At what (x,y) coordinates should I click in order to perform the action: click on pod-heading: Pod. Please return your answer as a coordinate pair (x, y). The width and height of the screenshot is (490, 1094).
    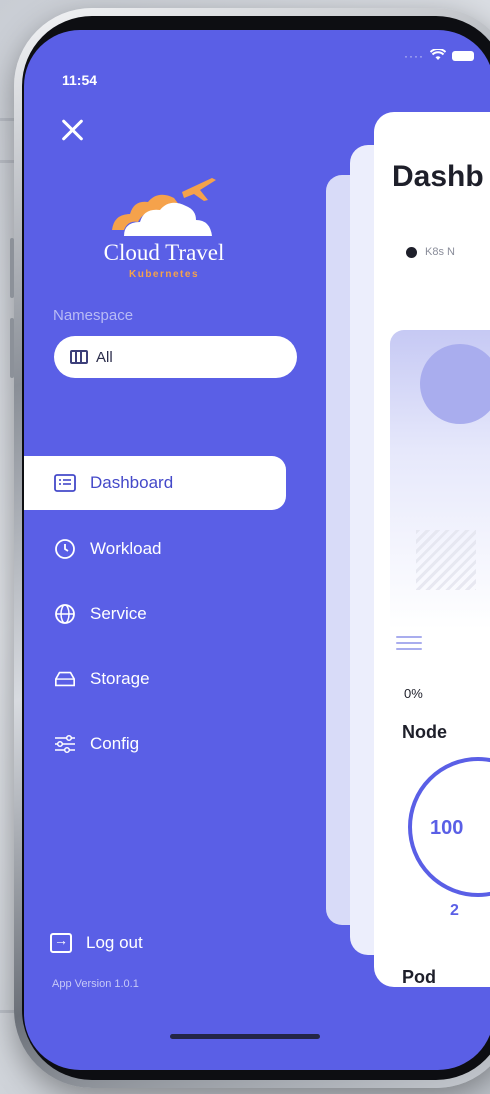
    Looking at the image, I should click on (419, 977).